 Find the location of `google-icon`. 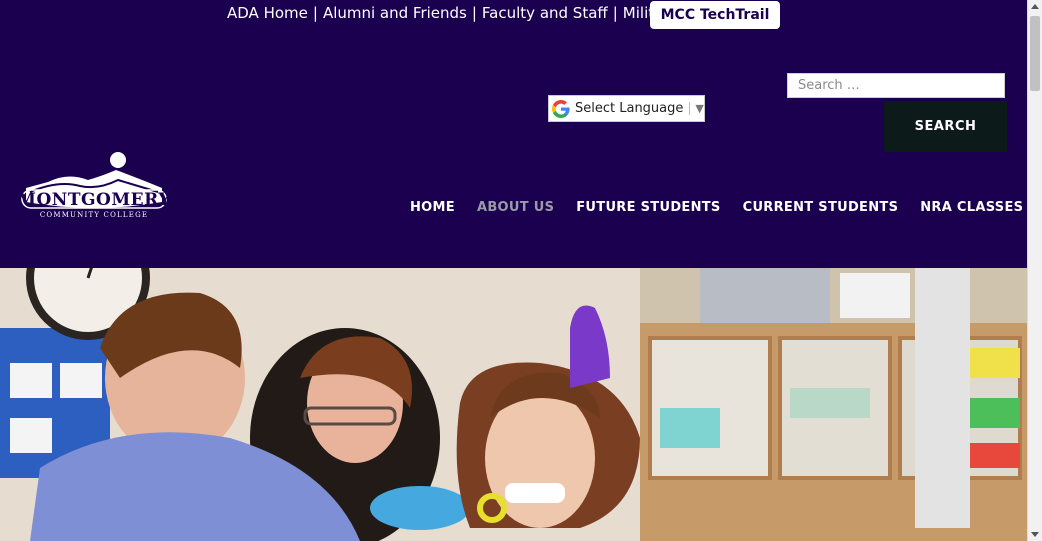

google-icon is located at coordinates (561, 108).